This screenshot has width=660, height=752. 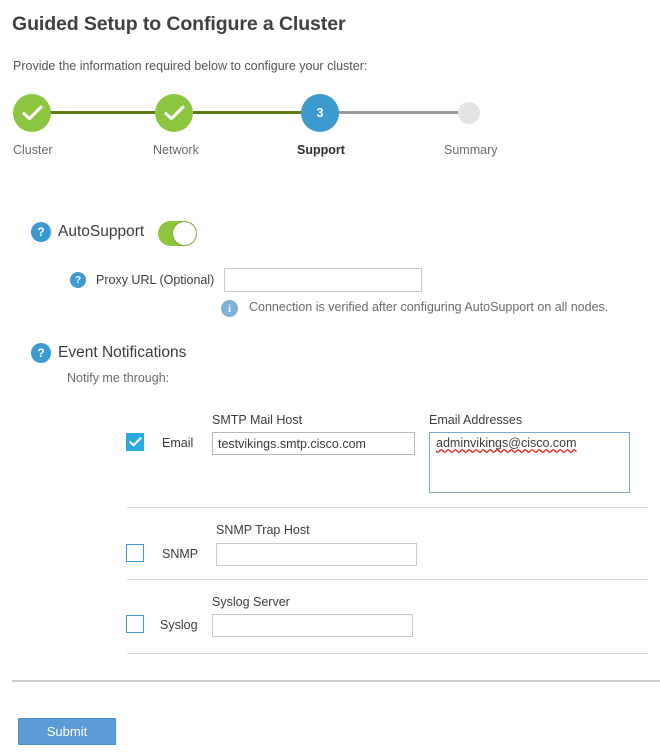 What do you see at coordinates (135, 553) in the screenshot?
I see `snmp-checkbox` at bounding box center [135, 553].